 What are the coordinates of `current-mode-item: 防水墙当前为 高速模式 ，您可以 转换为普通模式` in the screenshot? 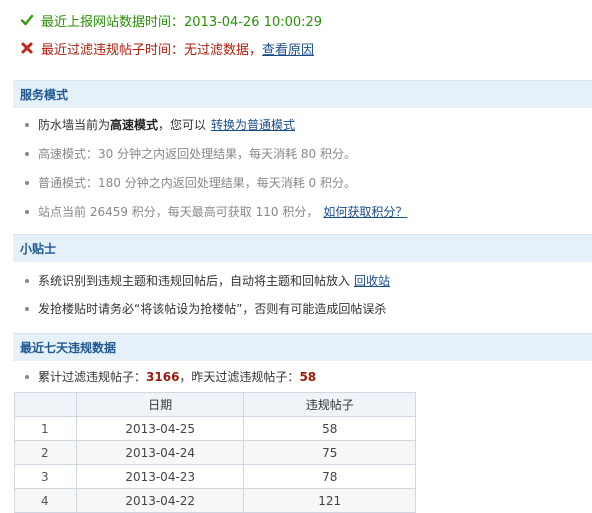 It's located at (160, 125).